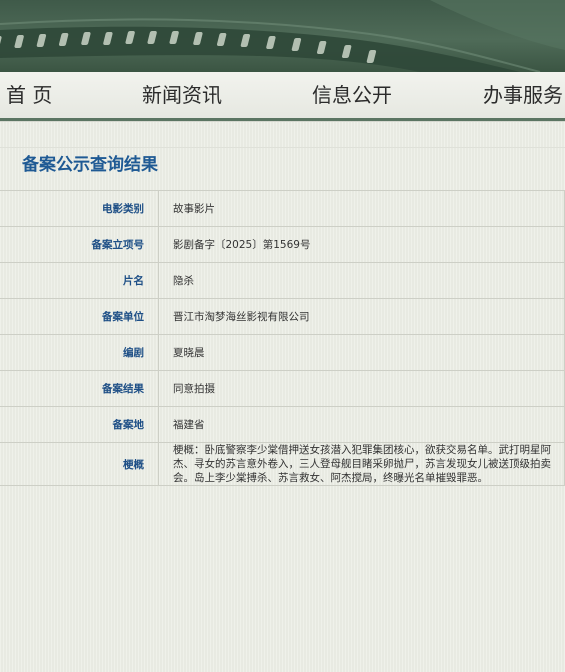 This screenshot has height=672, width=565. Describe the element at coordinates (79, 388) in the screenshot. I see `row-label: 备案结果` at that location.